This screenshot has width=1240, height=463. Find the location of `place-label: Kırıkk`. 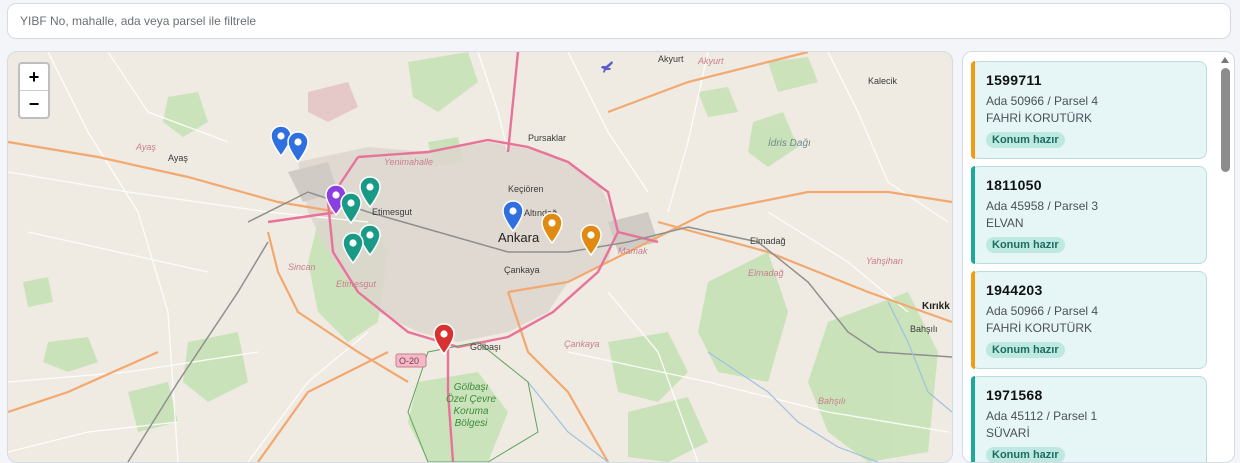

place-label: Kırıkk is located at coordinates (936, 306).